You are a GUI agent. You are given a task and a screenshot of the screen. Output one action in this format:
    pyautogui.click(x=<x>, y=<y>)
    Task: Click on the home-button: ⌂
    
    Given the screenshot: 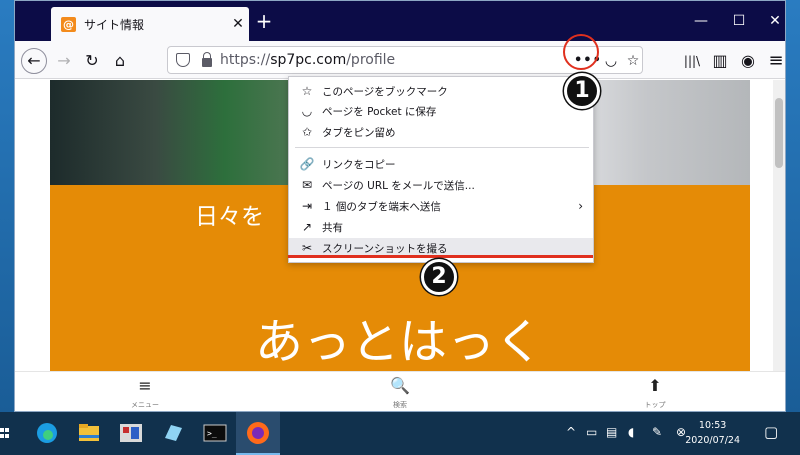 What is the action you would take?
    pyautogui.click(x=120, y=61)
    